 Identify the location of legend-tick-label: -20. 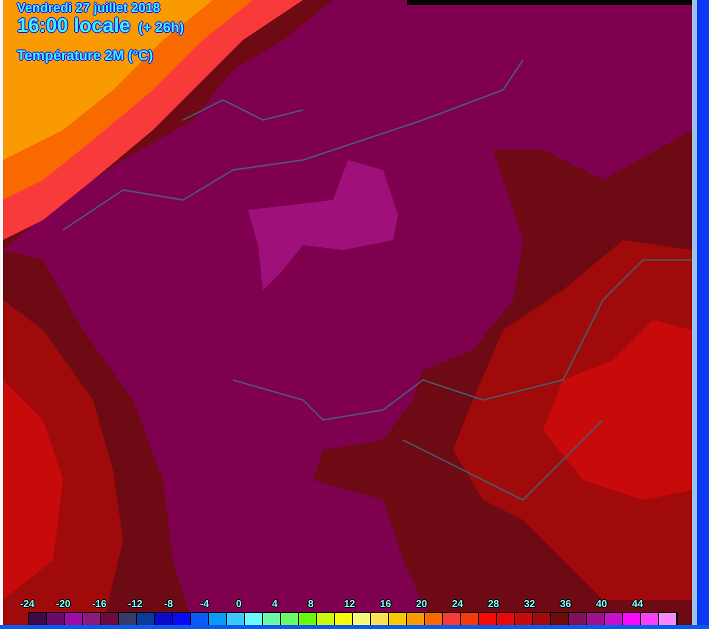
(64, 605).